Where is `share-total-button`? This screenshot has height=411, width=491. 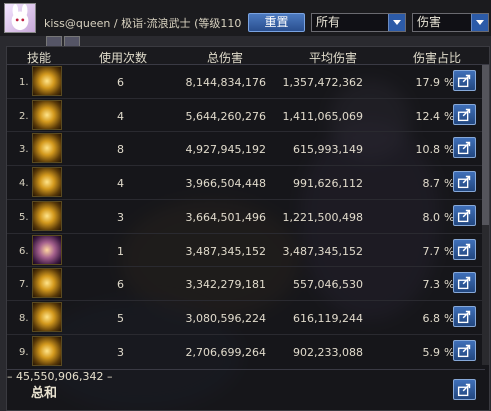 share-total-button is located at coordinates (464, 389).